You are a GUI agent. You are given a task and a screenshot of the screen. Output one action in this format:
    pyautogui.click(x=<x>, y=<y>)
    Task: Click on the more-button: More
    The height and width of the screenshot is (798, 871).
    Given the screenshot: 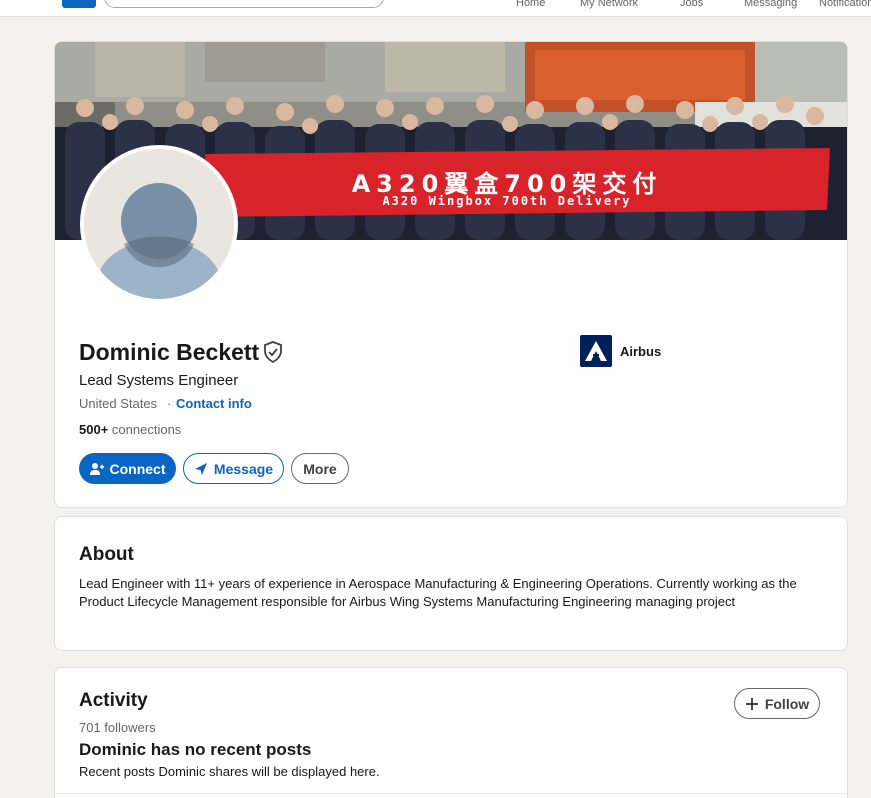 What is the action you would take?
    pyautogui.click(x=320, y=468)
    